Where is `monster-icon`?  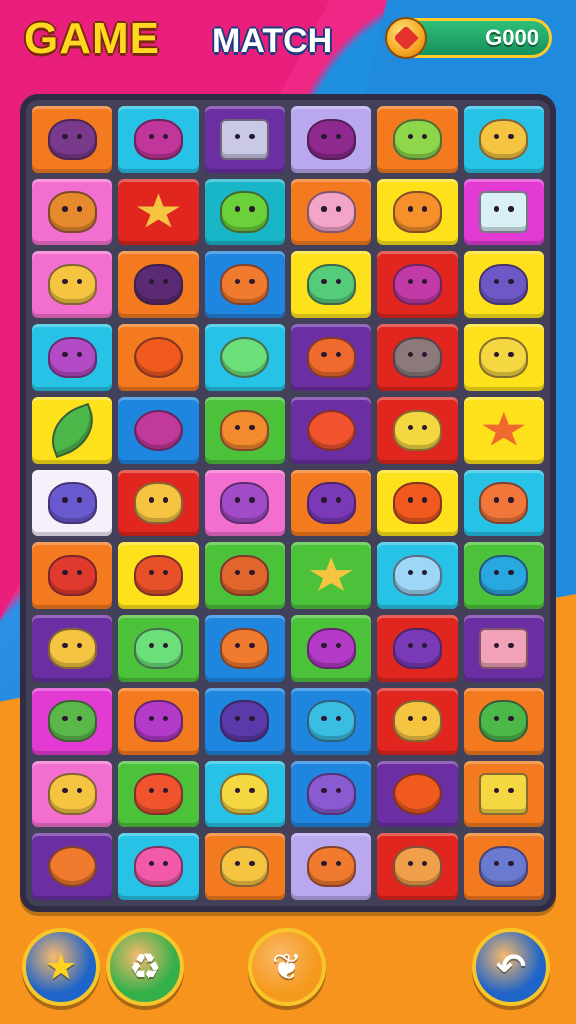 monster-icon is located at coordinates (331, 794).